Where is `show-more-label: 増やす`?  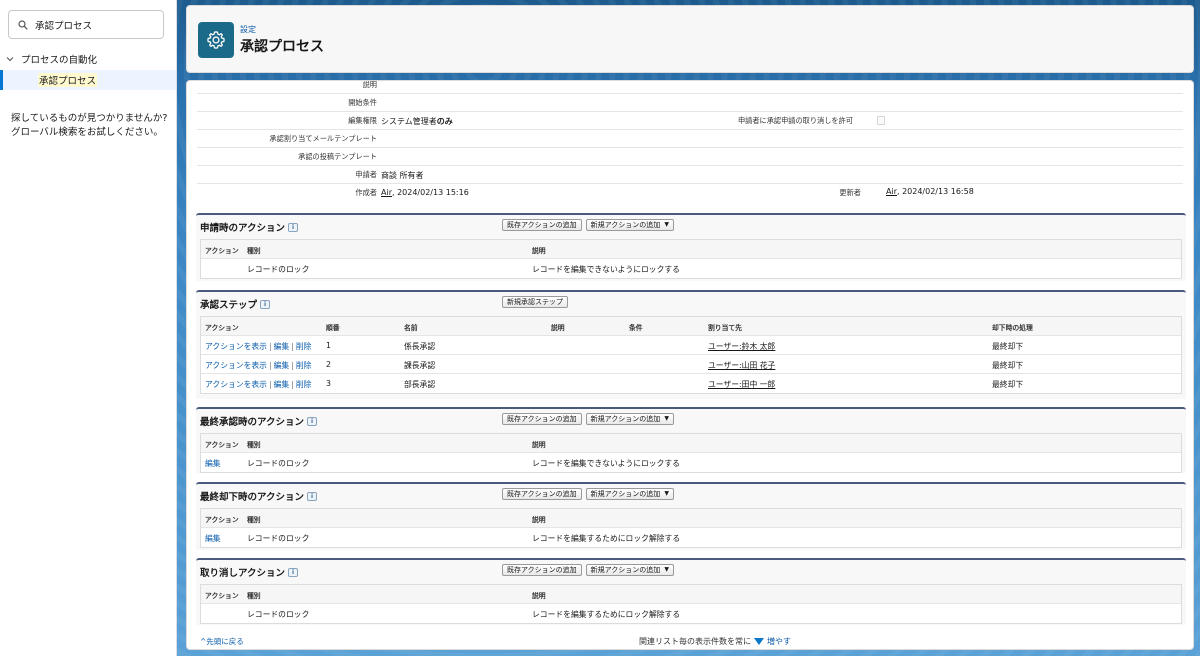
show-more-label: 増やす is located at coordinates (779, 641).